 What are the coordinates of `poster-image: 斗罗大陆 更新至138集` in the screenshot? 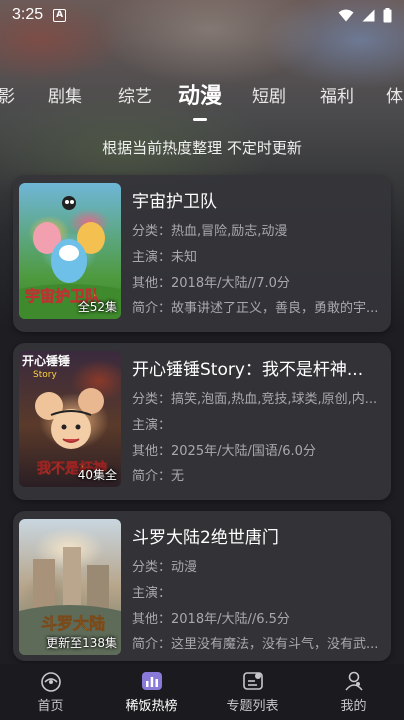 It's located at (70, 587).